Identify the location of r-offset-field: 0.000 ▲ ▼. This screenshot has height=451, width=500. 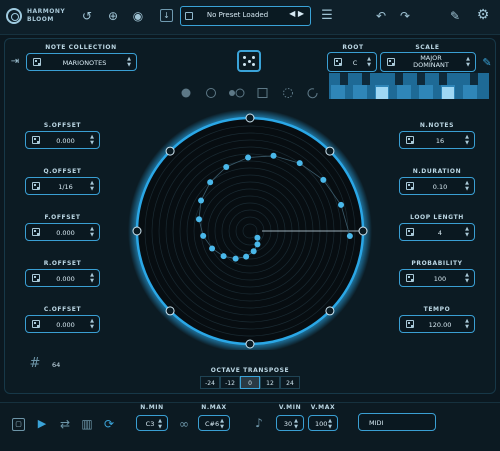
(62, 278).